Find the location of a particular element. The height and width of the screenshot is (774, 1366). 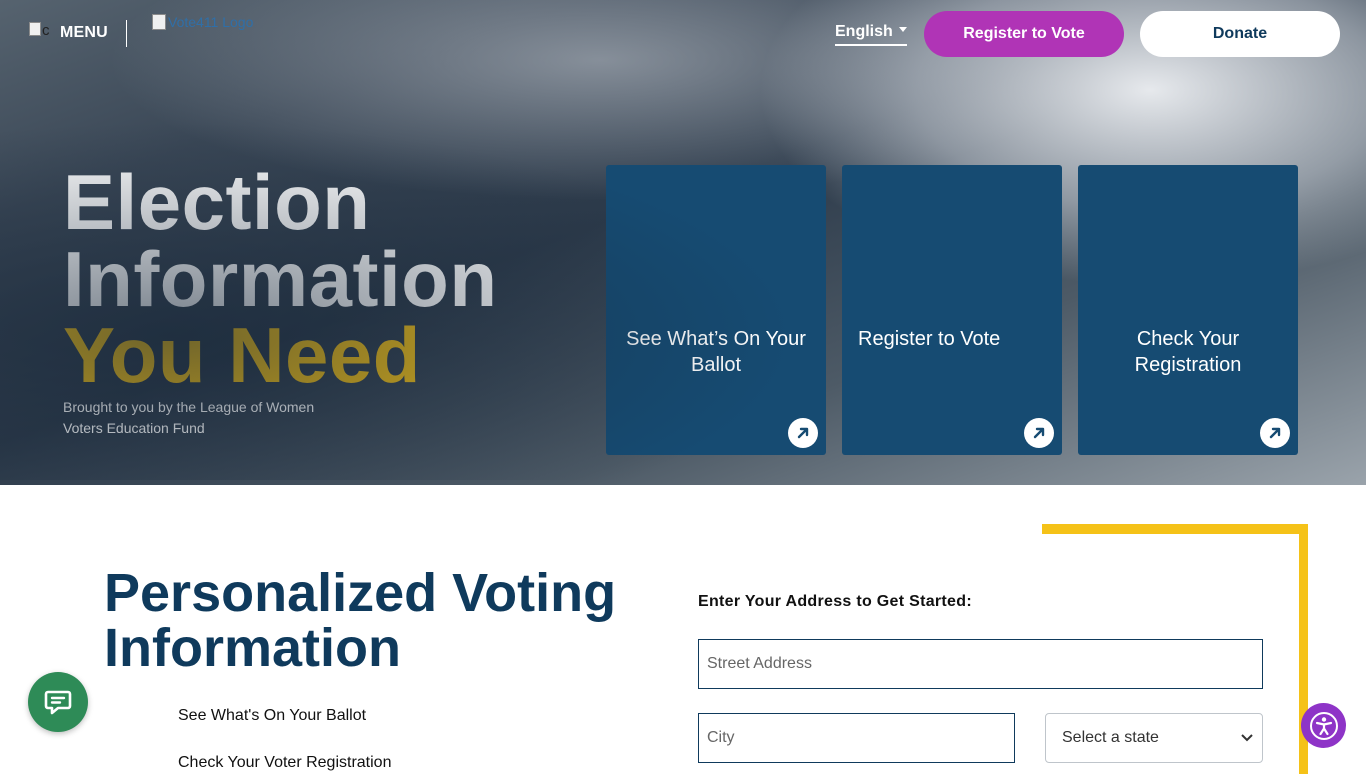

link-check-registration: Check Your Voter Registration is located at coordinates (284, 763).